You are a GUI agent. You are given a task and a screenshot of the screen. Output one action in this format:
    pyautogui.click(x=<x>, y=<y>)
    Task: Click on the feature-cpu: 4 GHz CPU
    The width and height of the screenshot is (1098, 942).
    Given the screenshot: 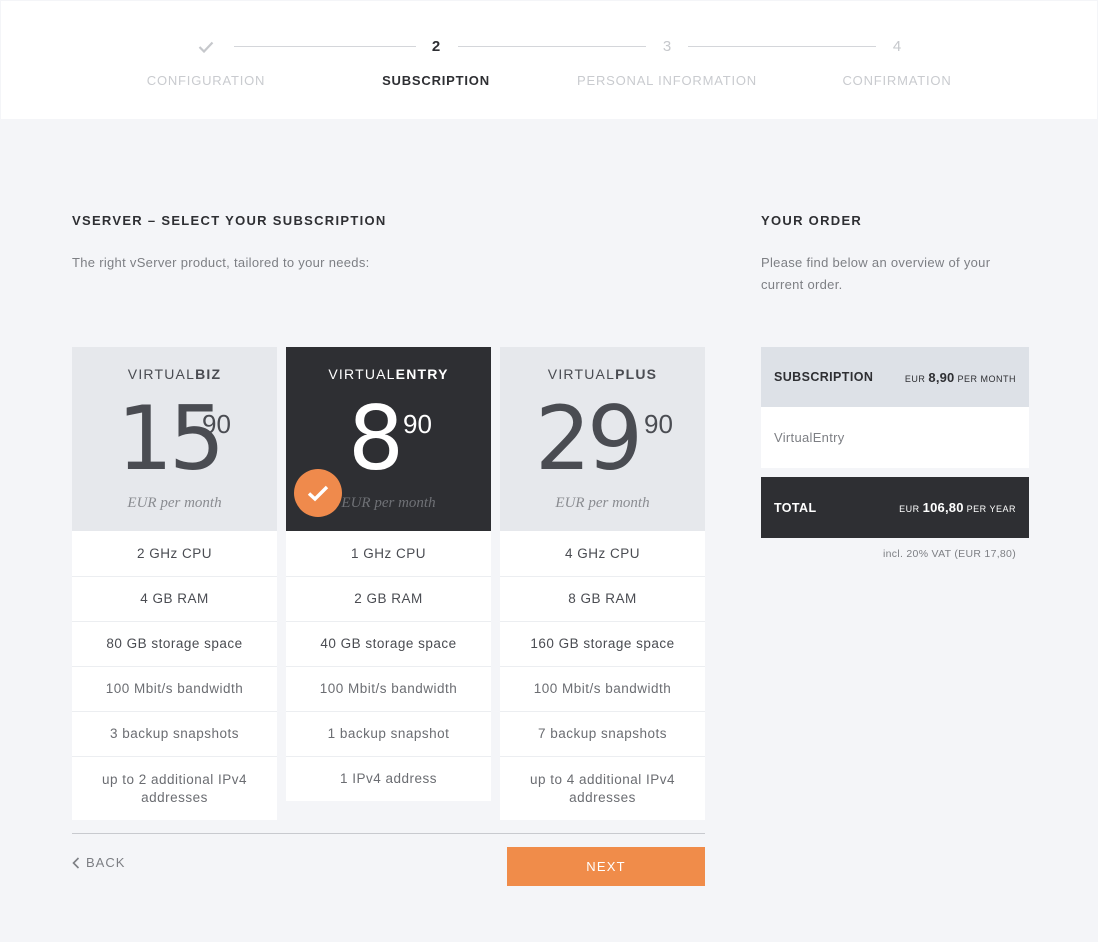 What is the action you would take?
    pyautogui.click(x=602, y=553)
    